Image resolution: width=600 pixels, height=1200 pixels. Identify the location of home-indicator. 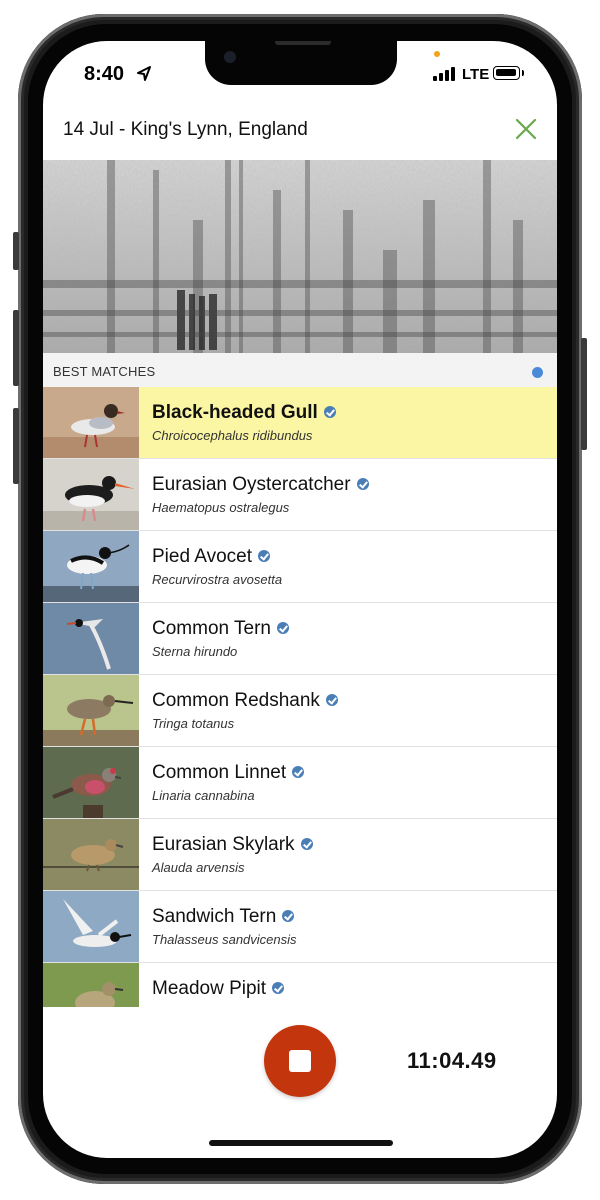
(301, 1143).